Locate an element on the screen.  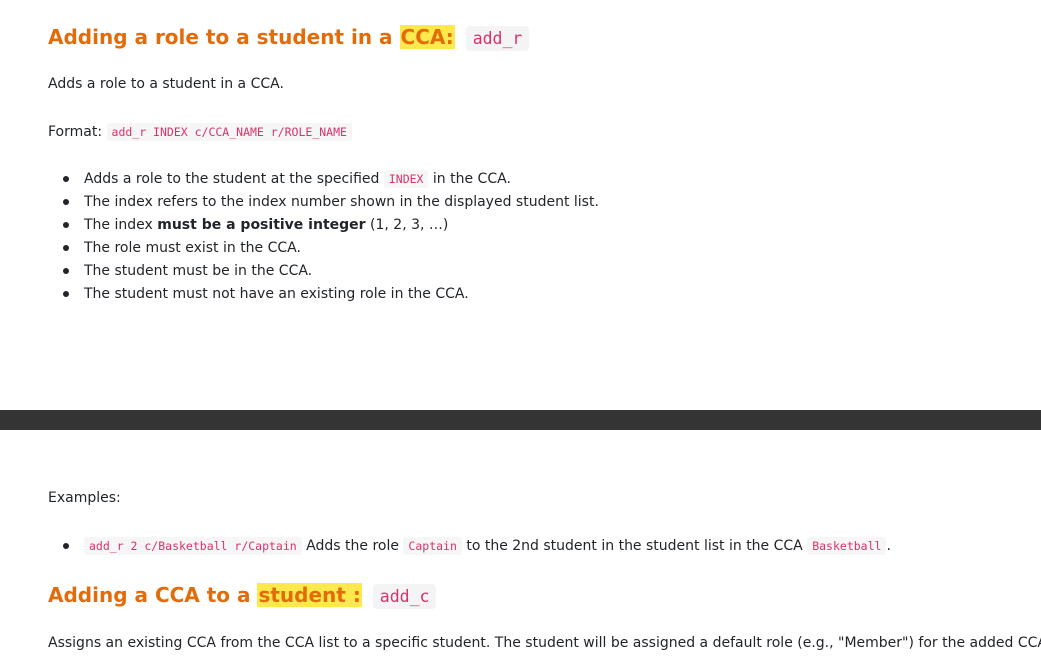
examples-label: Examples: is located at coordinates (84, 498).